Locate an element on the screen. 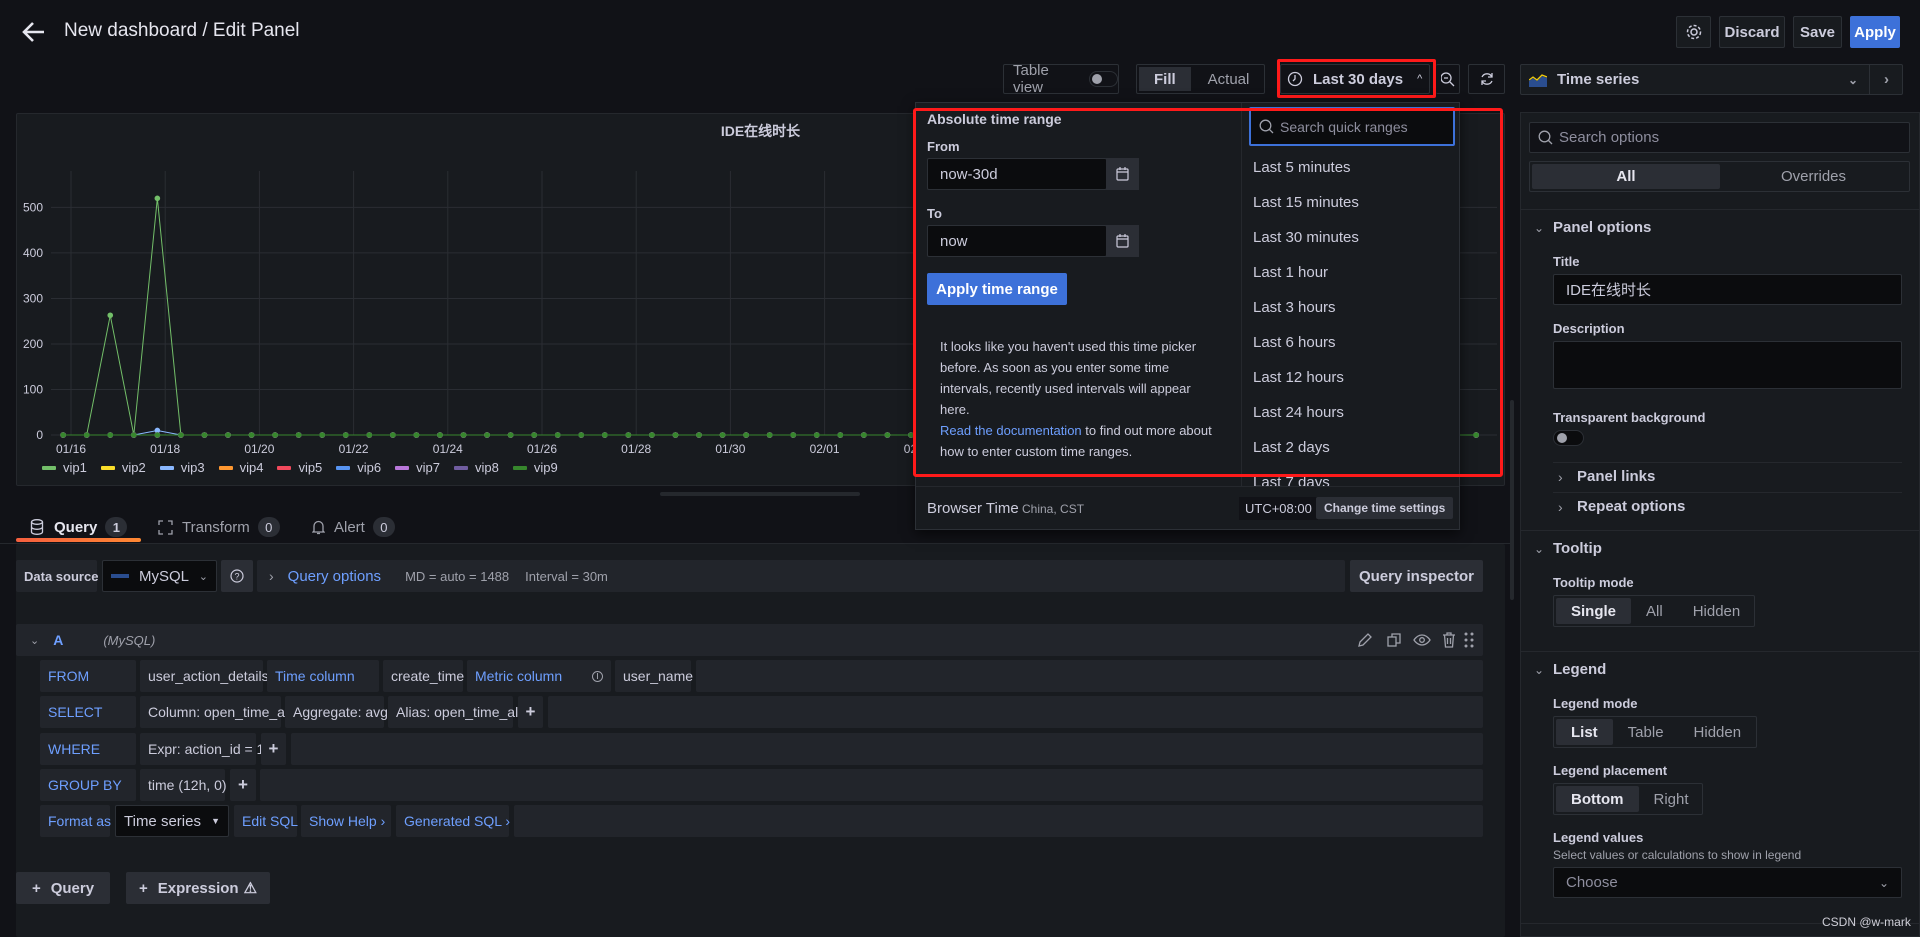  legend-placement-bottom: Bottom is located at coordinates (1597, 799).